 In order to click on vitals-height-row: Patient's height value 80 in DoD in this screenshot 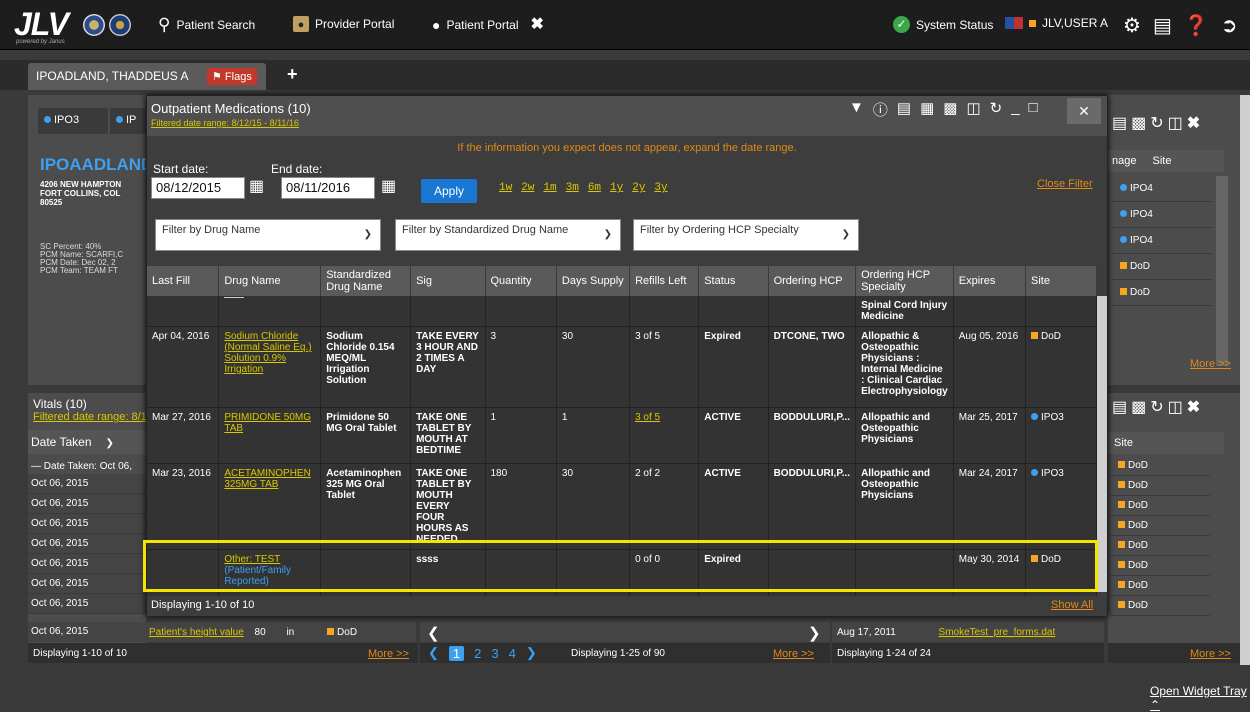, I will do `click(281, 632)`.